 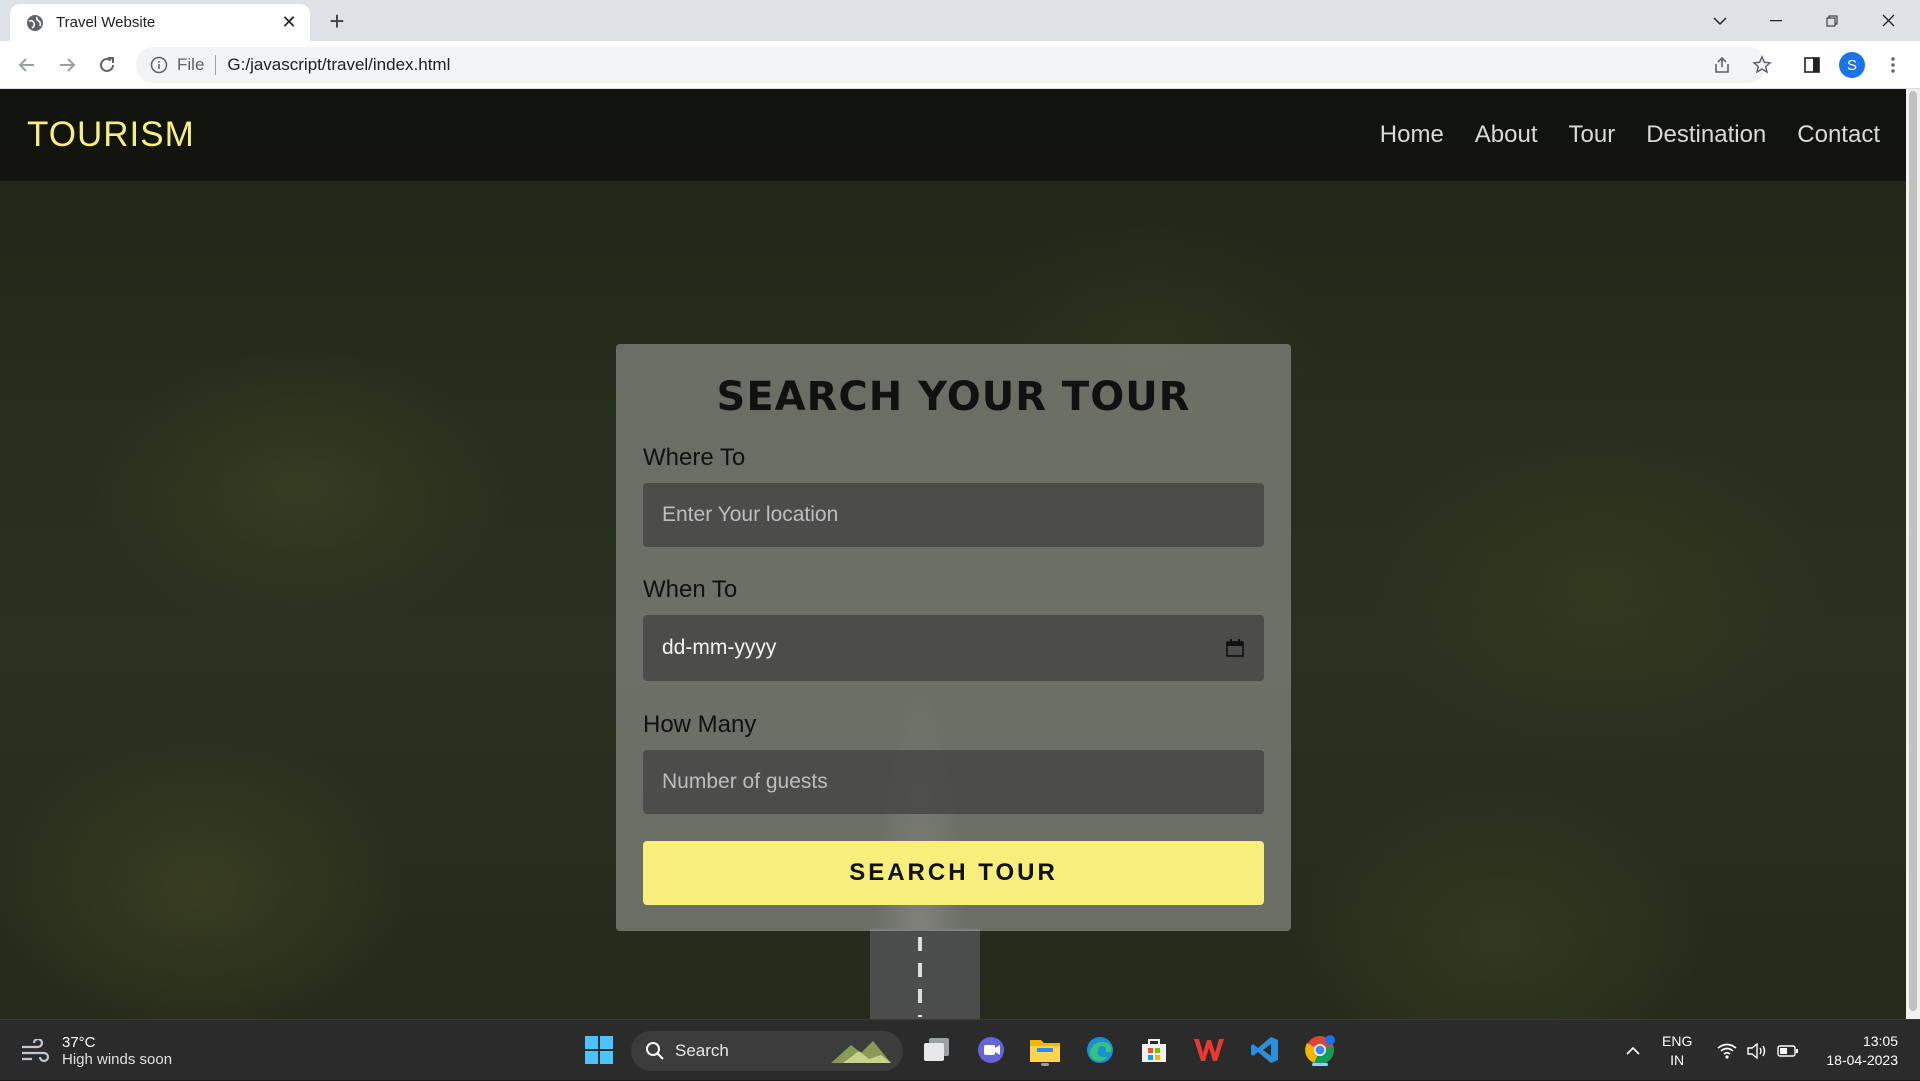 I want to click on road-background, so click(x=925, y=974).